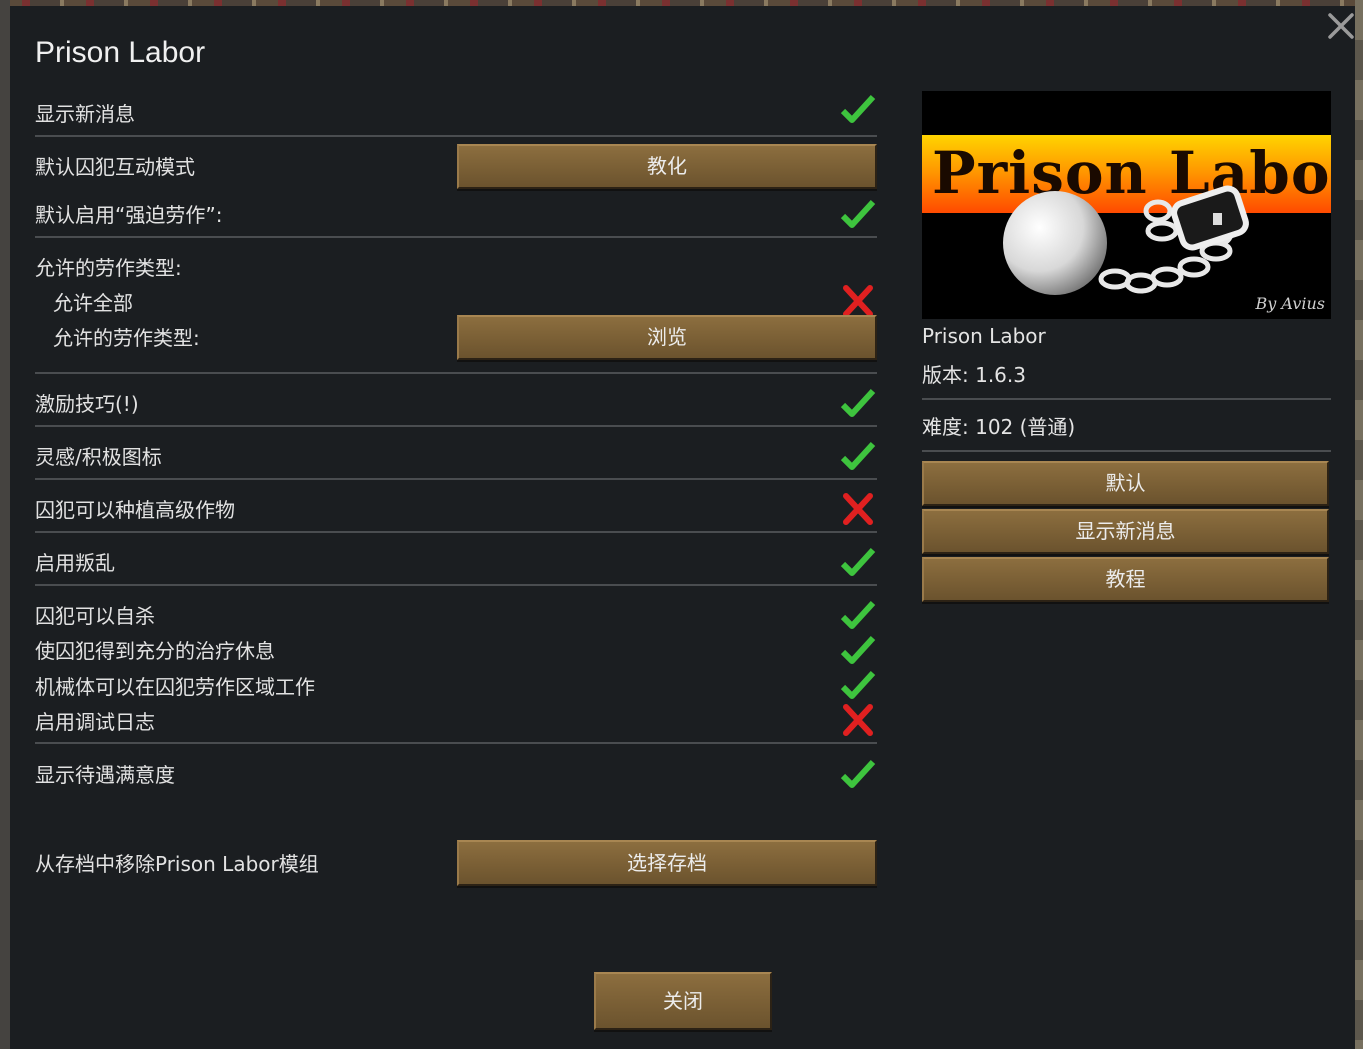  Describe the element at coordinates (95, 616) in the screenshot. I see `suicide-label: 囚犯可以自杀` at that location.